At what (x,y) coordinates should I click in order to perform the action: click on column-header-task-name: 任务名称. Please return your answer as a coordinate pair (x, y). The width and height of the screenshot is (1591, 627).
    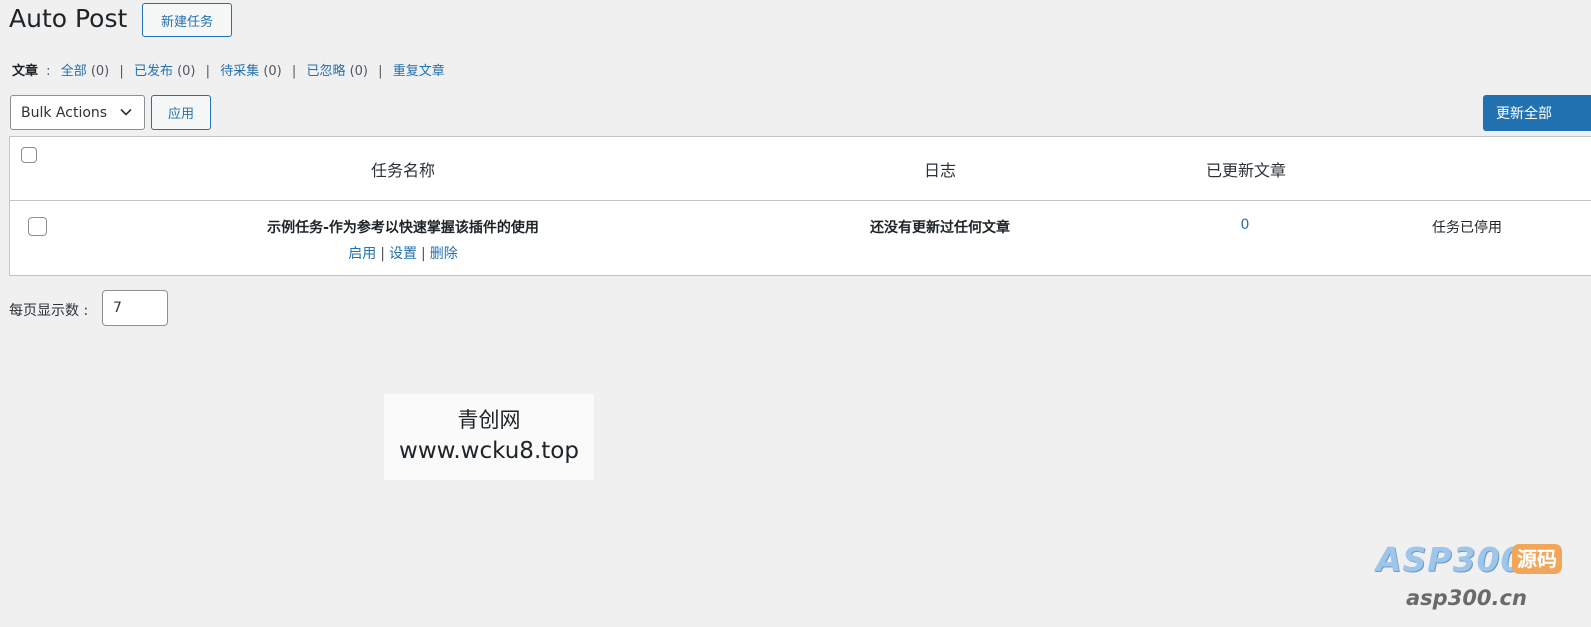
    Looking at the image, I should click on (403, 170).